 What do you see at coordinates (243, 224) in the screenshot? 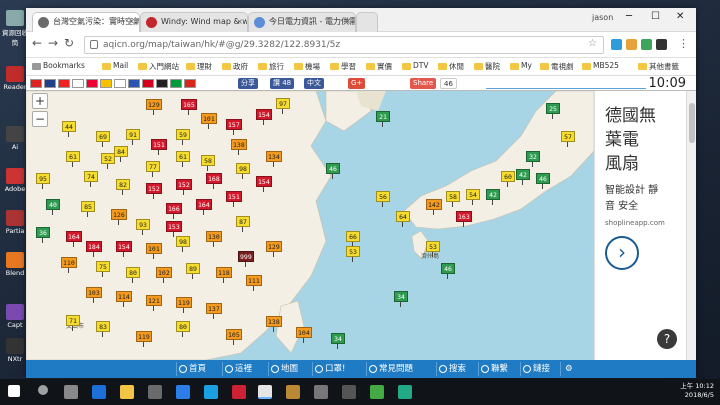
I see `aqi-marker: 87` at bounding box center [243, 224].